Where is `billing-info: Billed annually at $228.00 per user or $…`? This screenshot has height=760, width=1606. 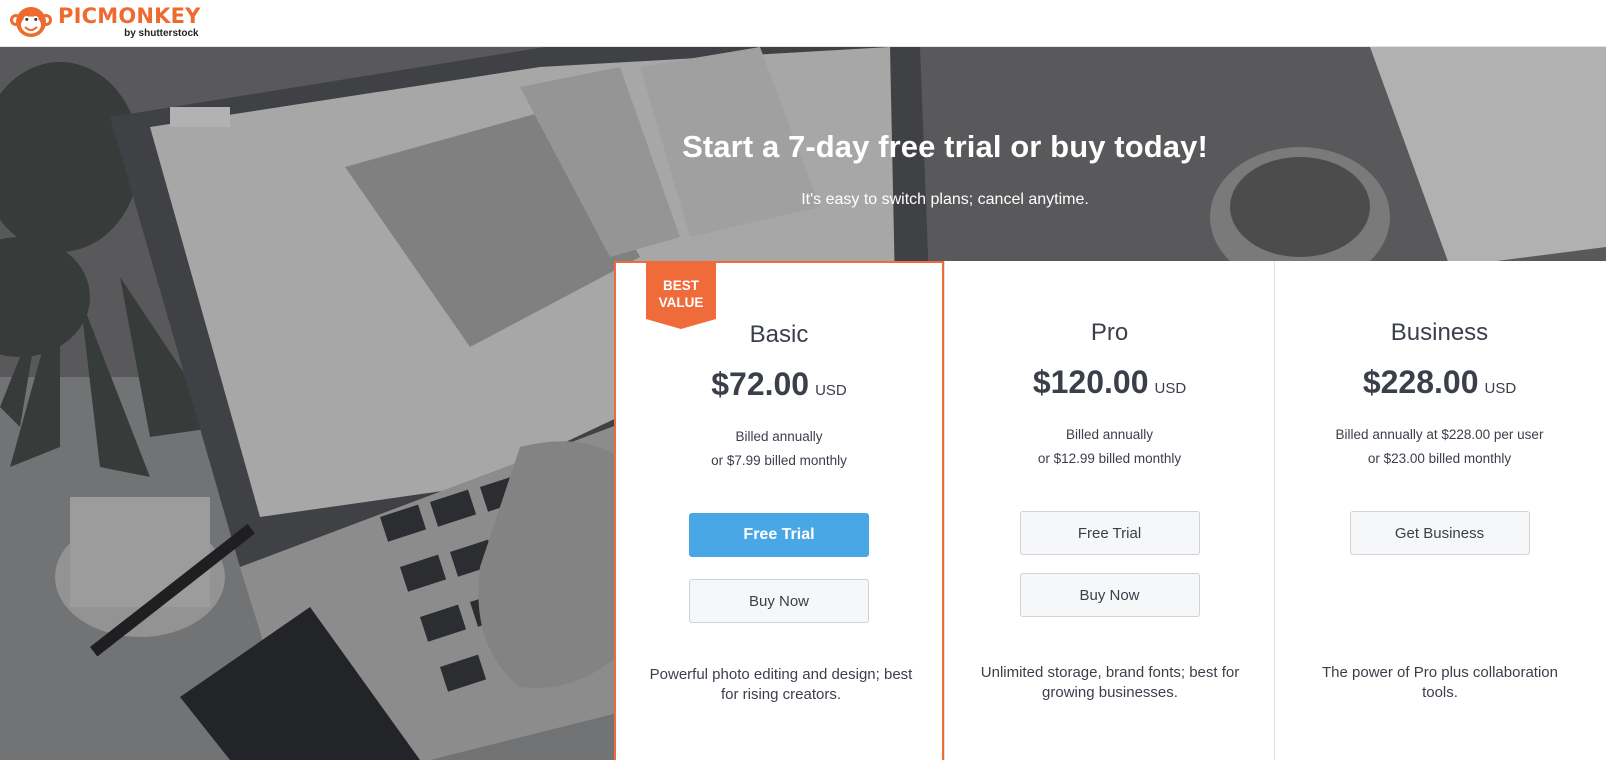 billing-info: Billed annually at $228.00 per user or $… is located at coordinates (1439, 447).